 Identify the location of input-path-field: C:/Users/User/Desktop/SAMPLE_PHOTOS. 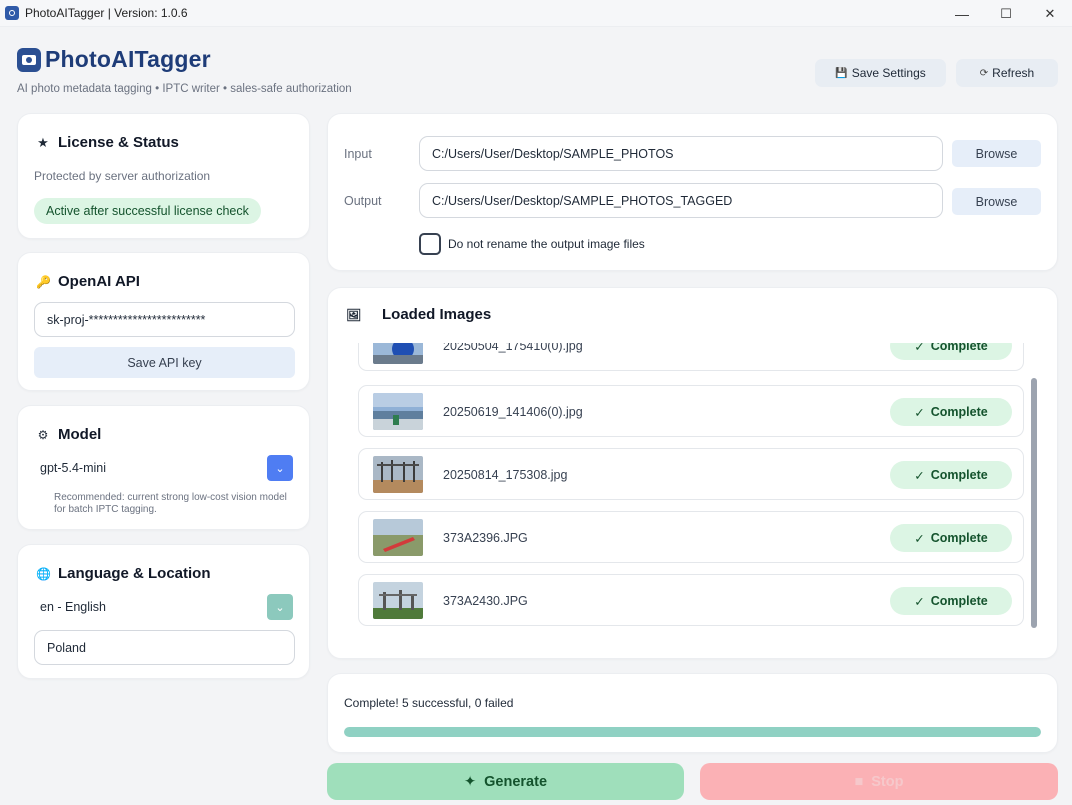
(681, 153).